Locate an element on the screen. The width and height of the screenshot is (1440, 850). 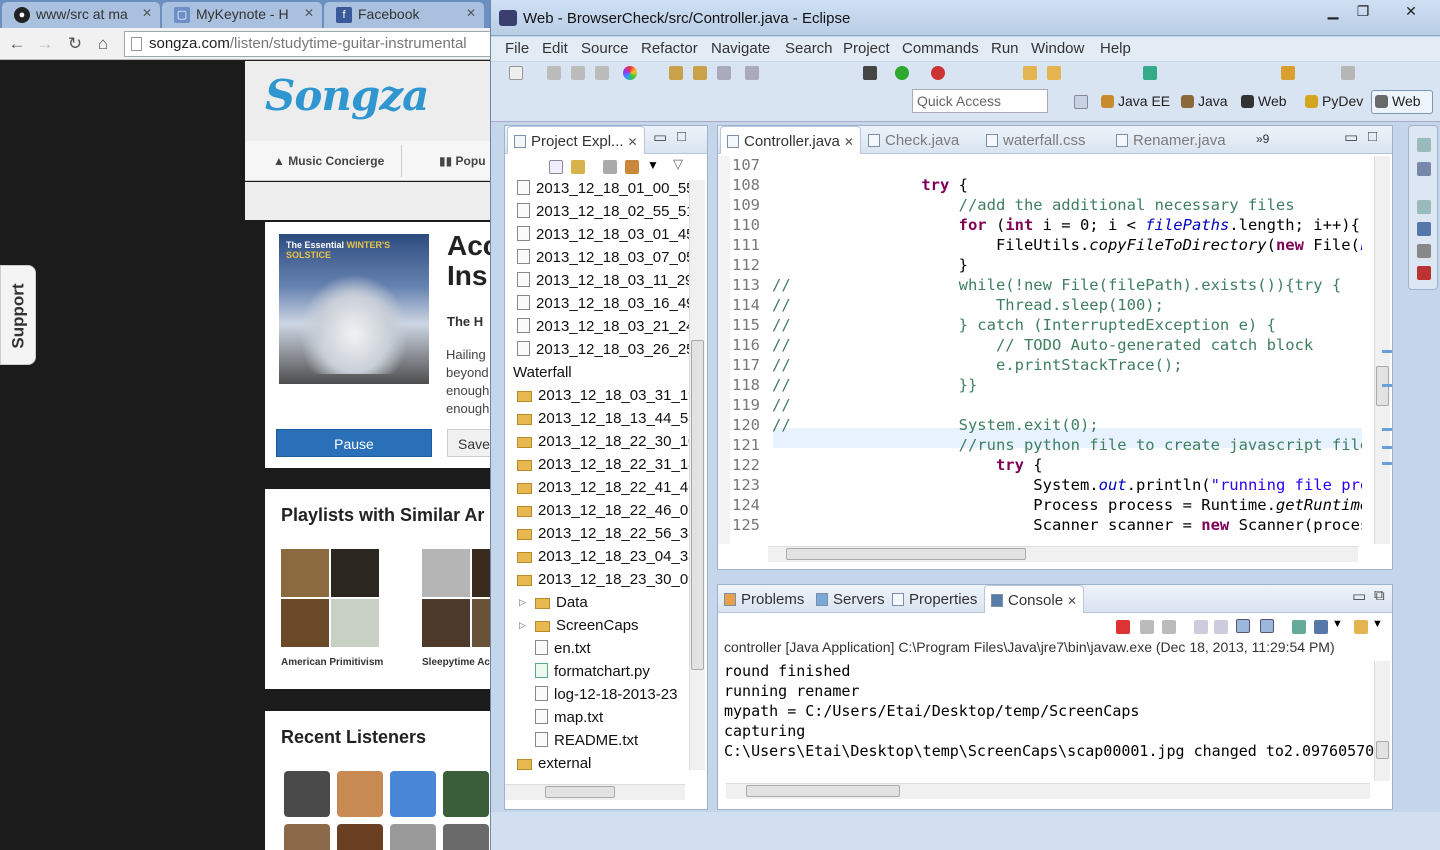
color-wheel-icon is located at coordinates (630, 73).